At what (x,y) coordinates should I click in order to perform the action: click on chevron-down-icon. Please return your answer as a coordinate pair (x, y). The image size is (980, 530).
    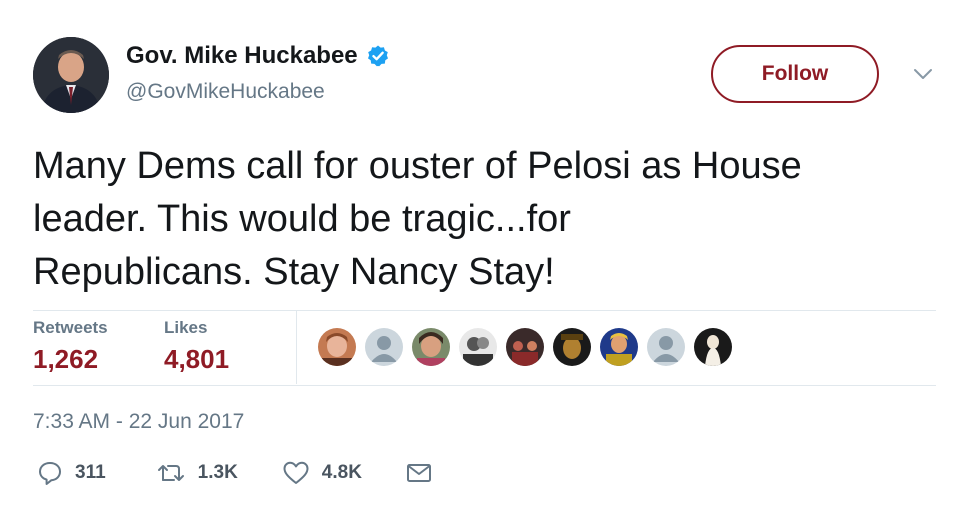
    Looking at the image, I should click on (923, 74).